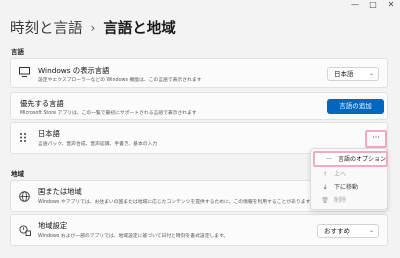  What do you see at coordinates (340, 174) in the screenshot?
I see `menu-item-label: 上へ` at bounding box center [340, 174].